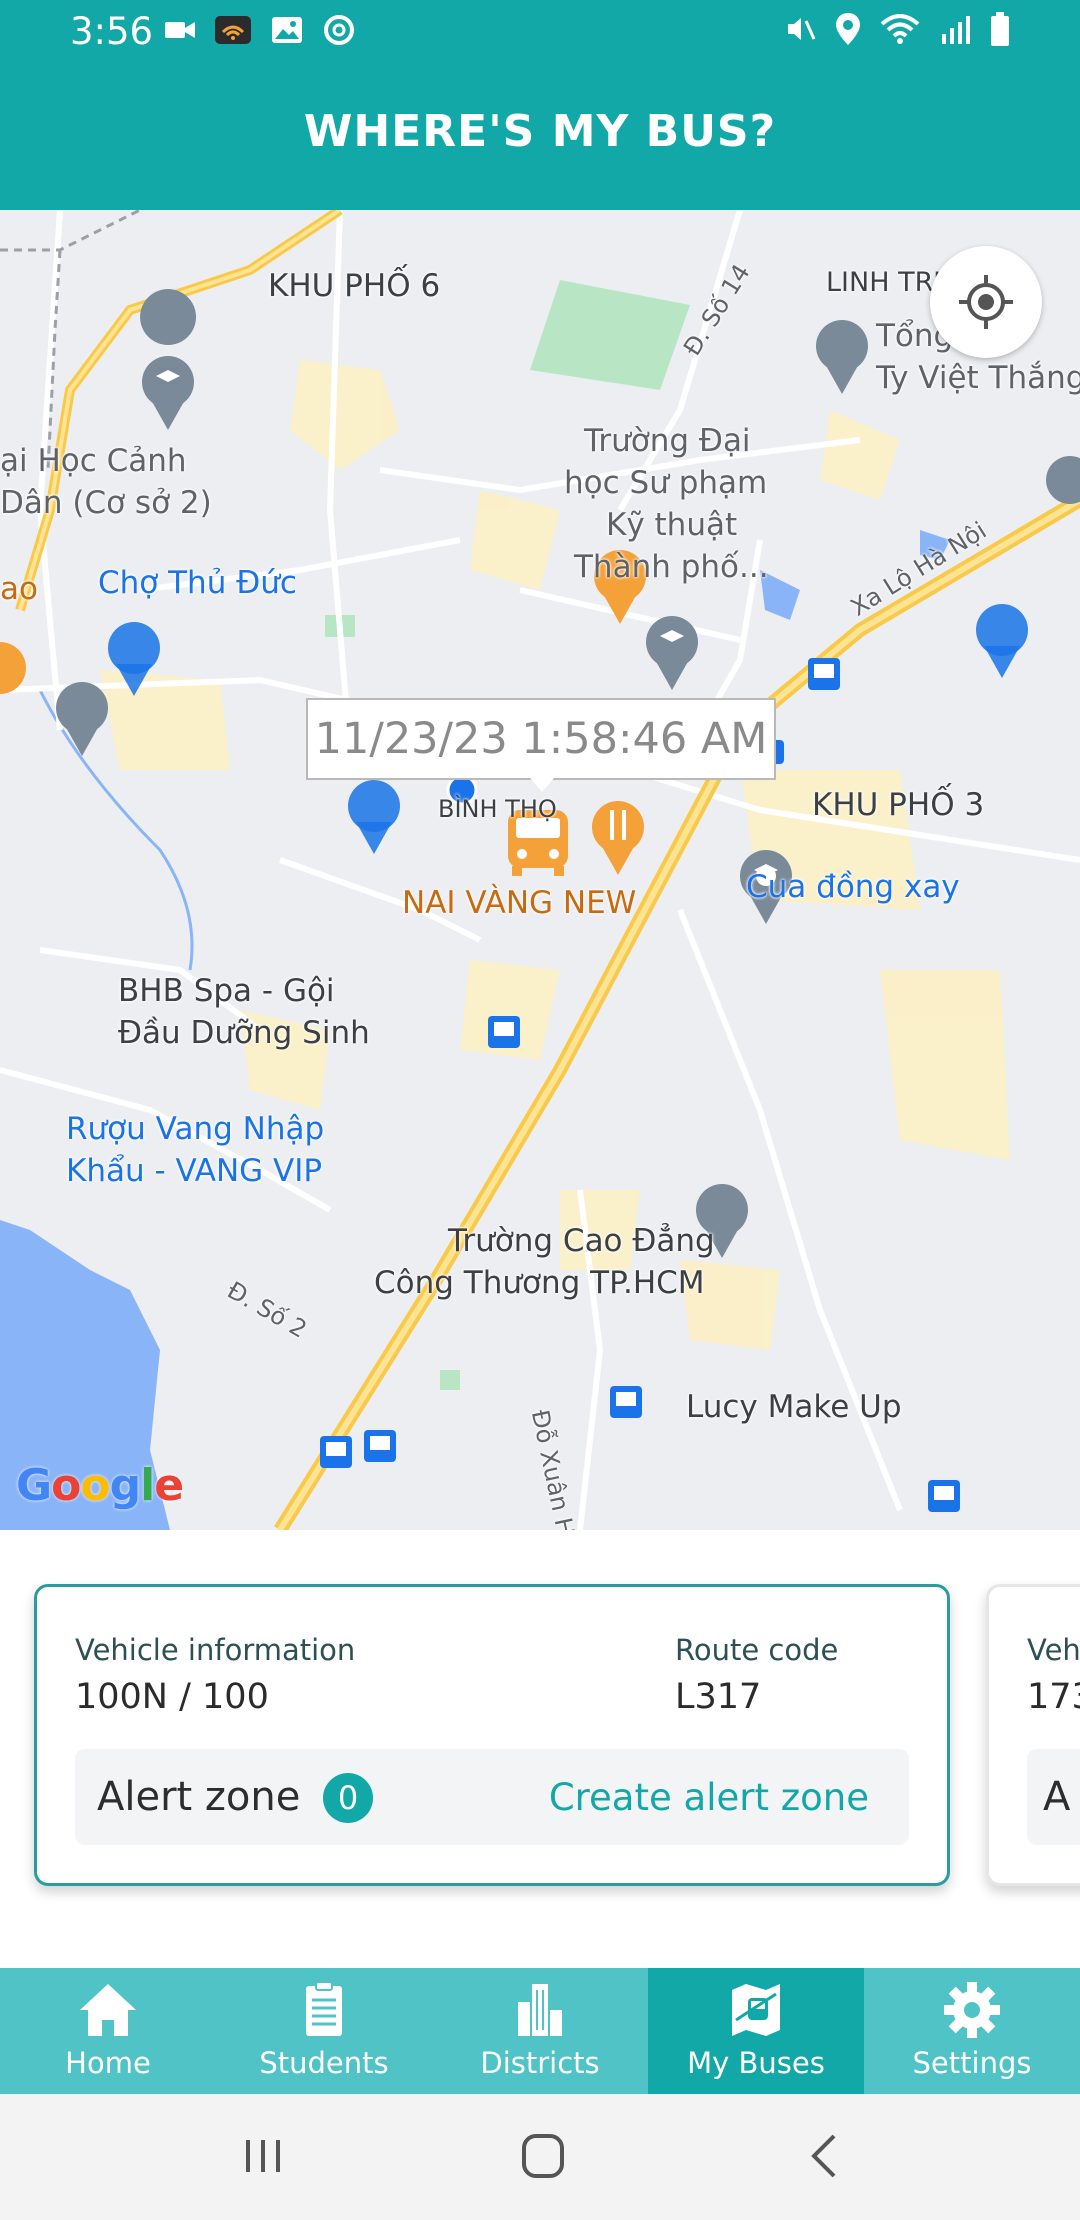 The width and height of the screenshot is (1080, 2220). I want to click on route-code-value: L317, so click(718, 1697).